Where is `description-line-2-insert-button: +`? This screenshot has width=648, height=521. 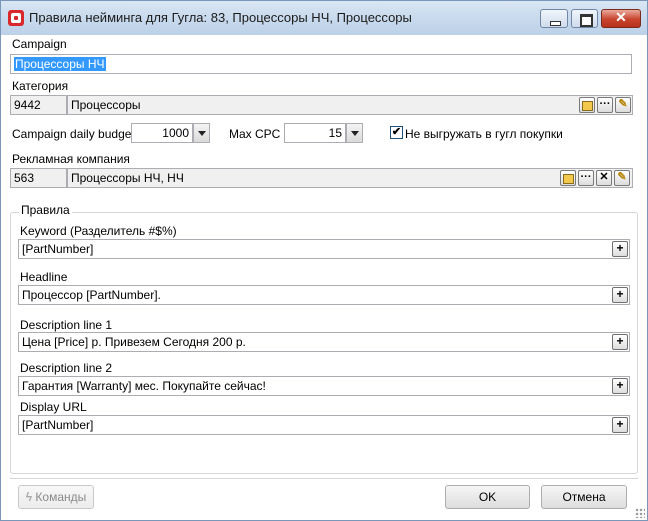
description-line-2-insert-button: + is located at coordinates (620, 386).